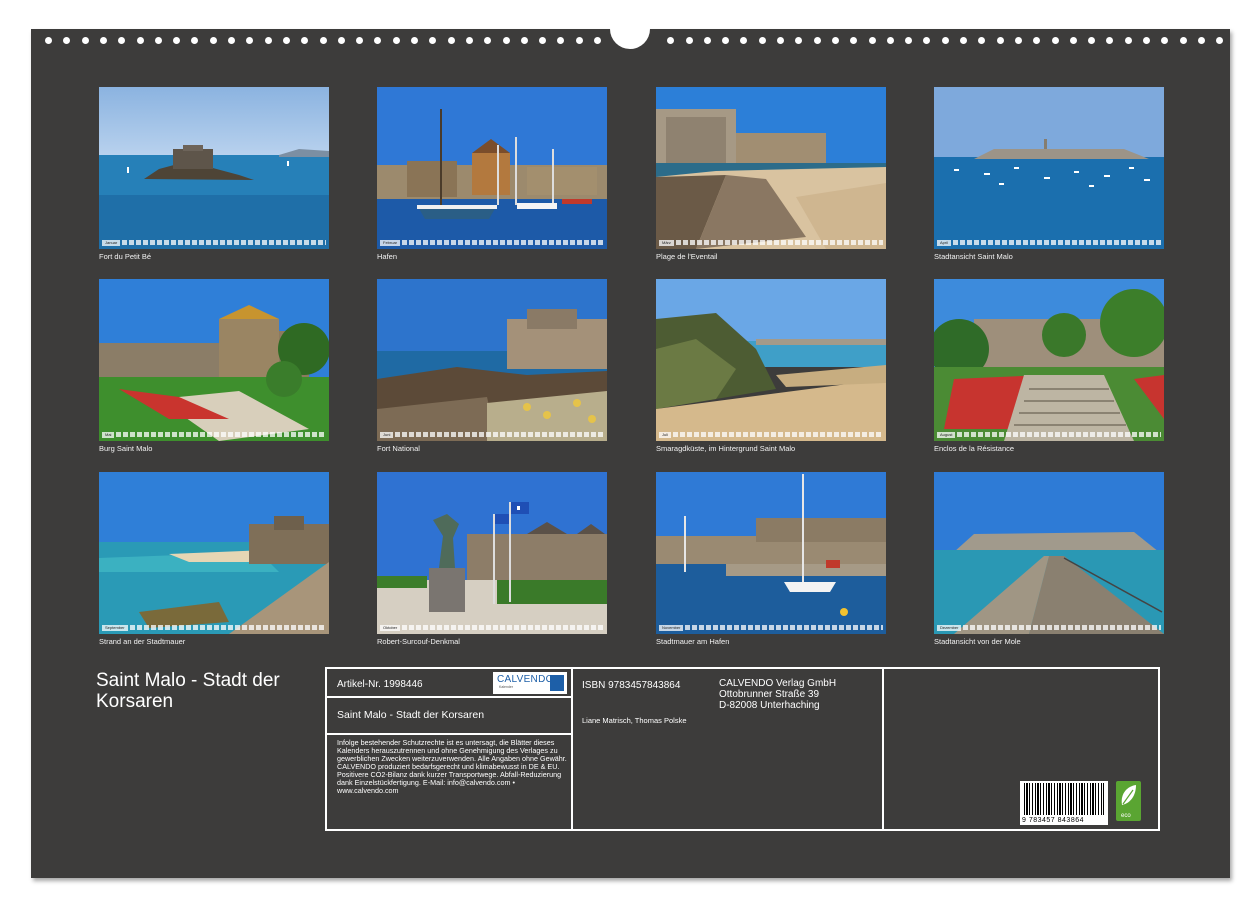 The image size is (1260, 908). I want to click on month-label: Dezember, so click(949, 627).